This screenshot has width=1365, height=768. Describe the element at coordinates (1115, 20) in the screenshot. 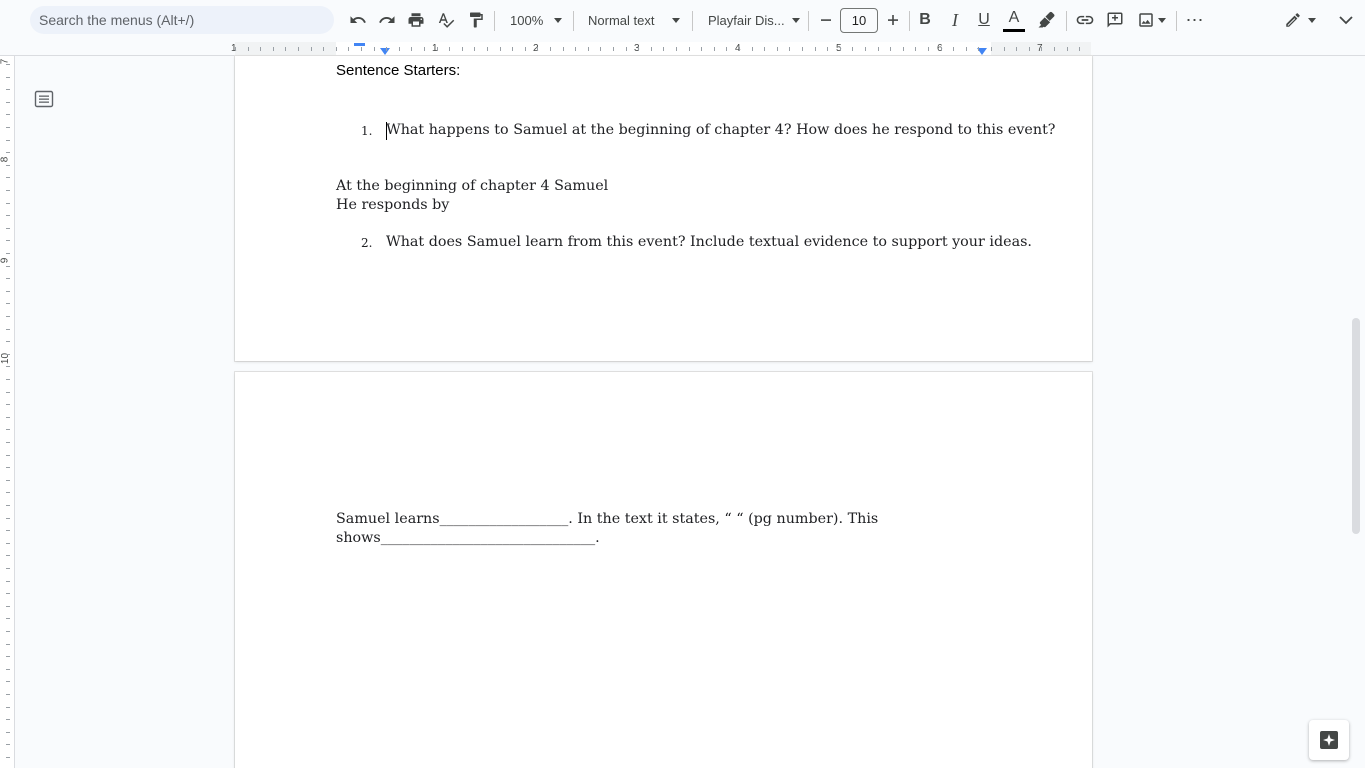

I see `add-comment-icon` at that location.